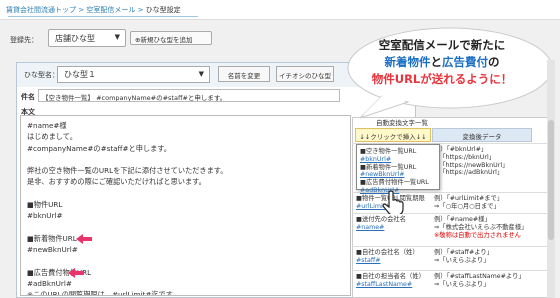  I want to click on converted-line: ※敬称は自動で出力されません, so click(477, 235).